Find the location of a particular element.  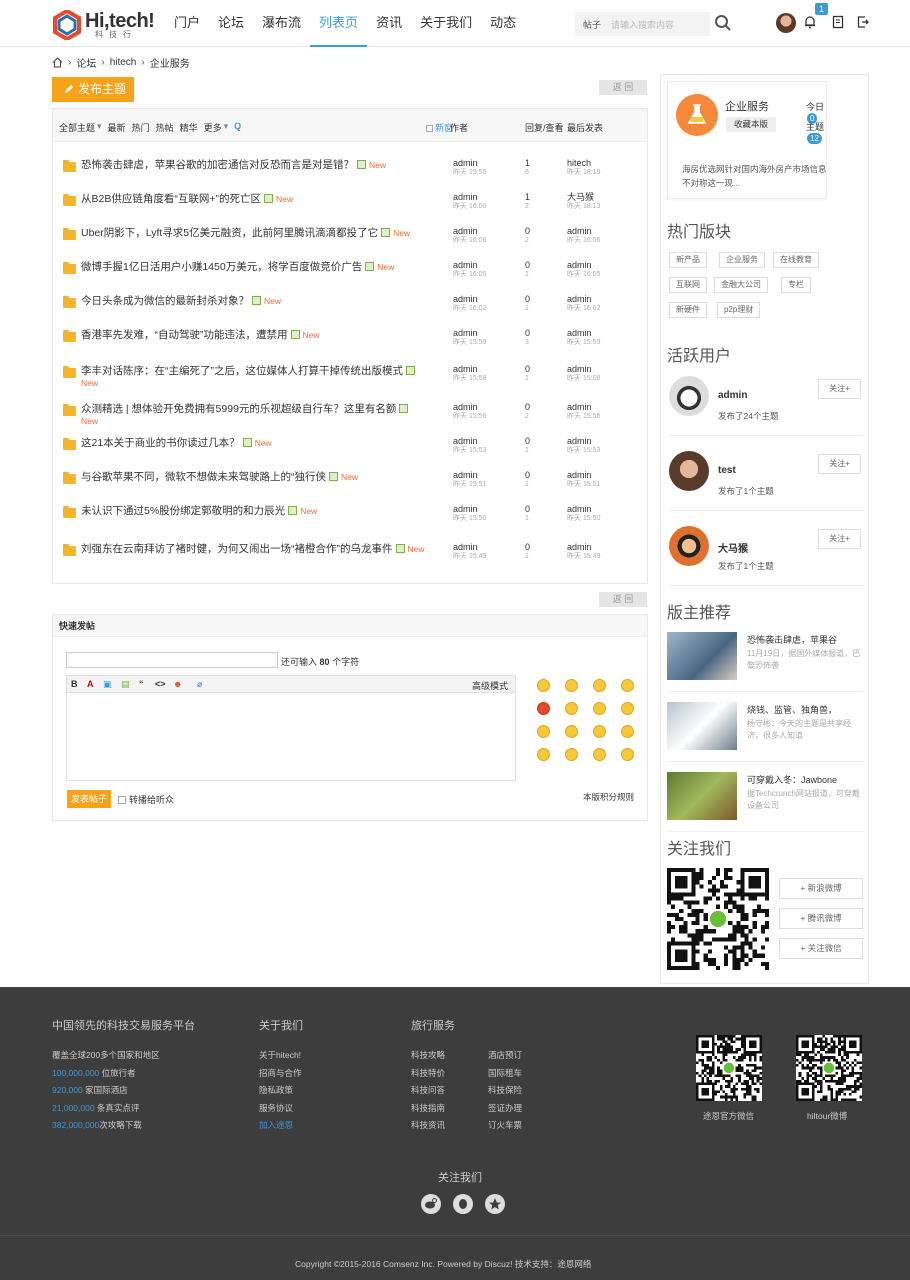

thread-title-text: 微博手握1亿日活用户小赚1450万美元，将学百度做竞价广告 is located at coordinates (221, 267).